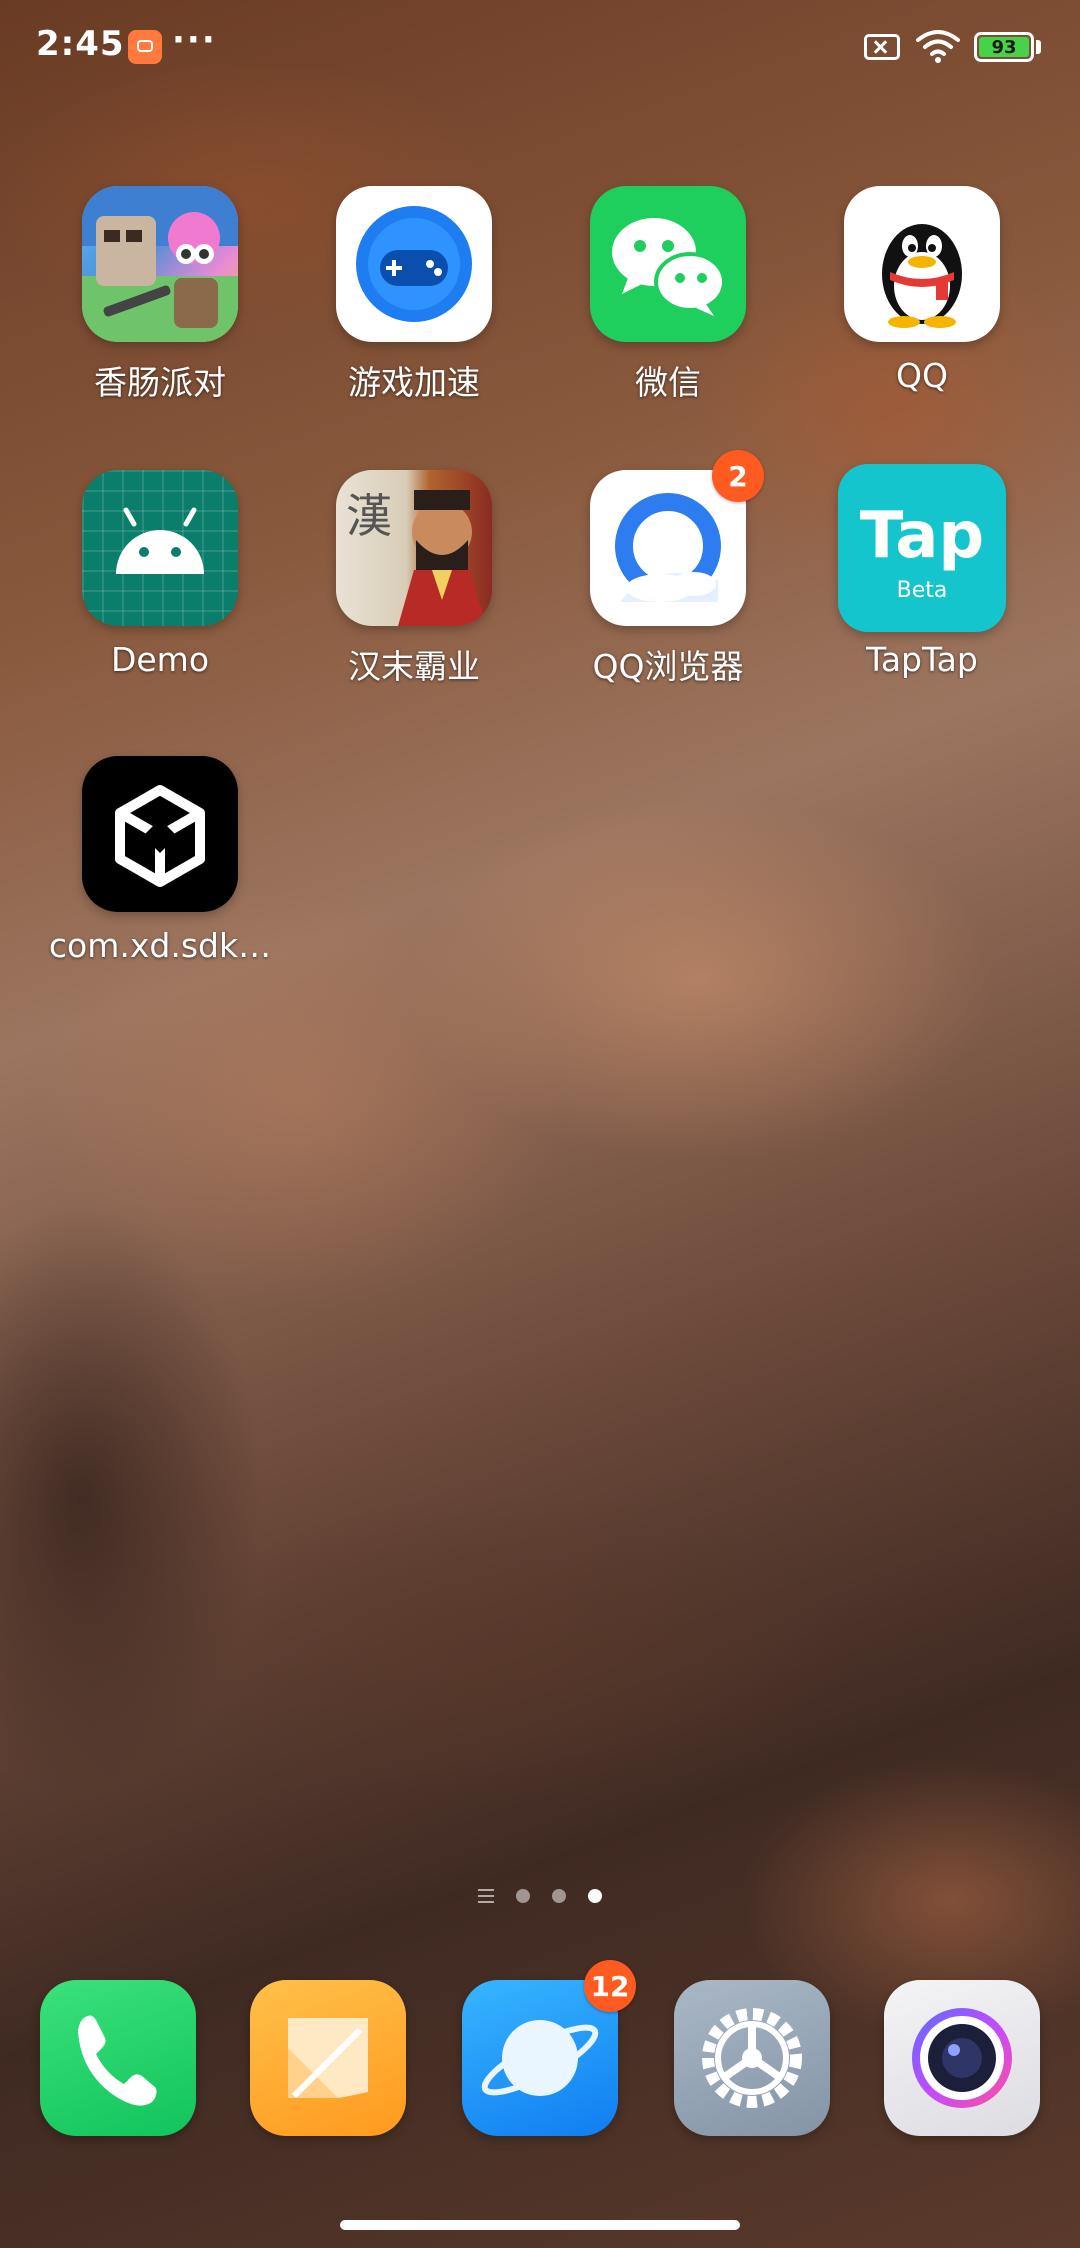  I want to click on dock-phone, so click(118, 2058).